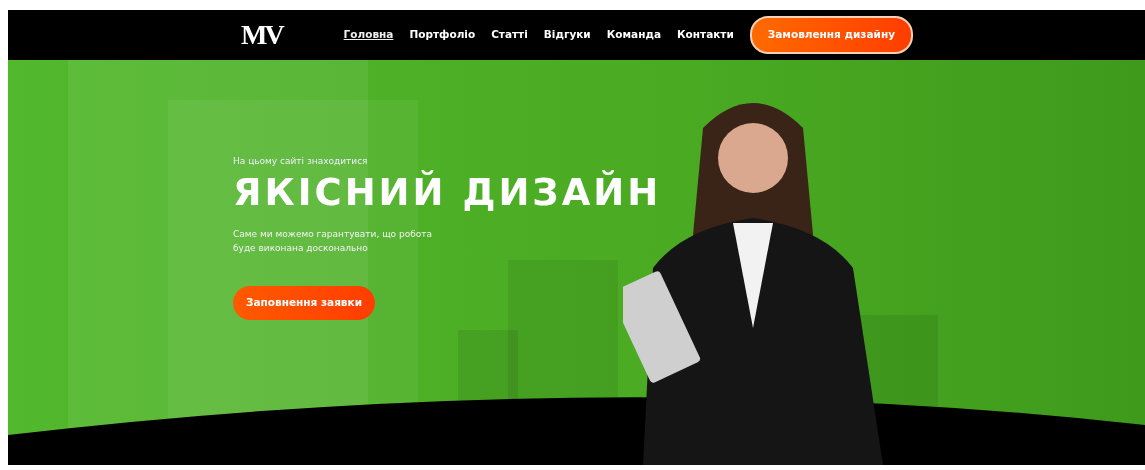  What do you see at coordinates (333, 241) in the screenshot?
I see `hero-description: Саме ми можемо гарантувати, що робота буде виконана досконально` at bounding box center [333, 241].